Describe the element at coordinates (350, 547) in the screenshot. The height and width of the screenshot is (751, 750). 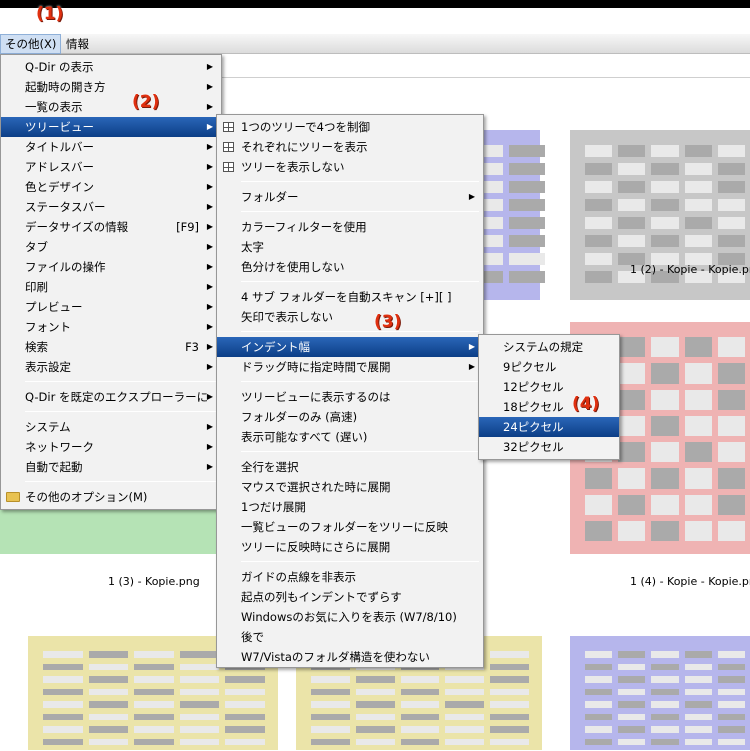
I see `menu2-item-18: ツリーに反映時にさらに展開` at that location.